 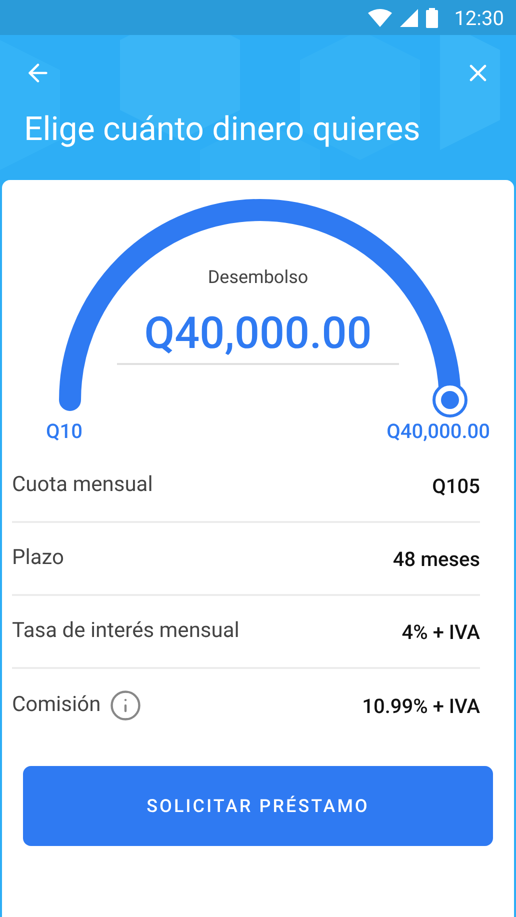 What do you see at coordinates (64, 431) in the screenshot?
I see `min-amount-label: Q10` at bounding box center [64, 431].